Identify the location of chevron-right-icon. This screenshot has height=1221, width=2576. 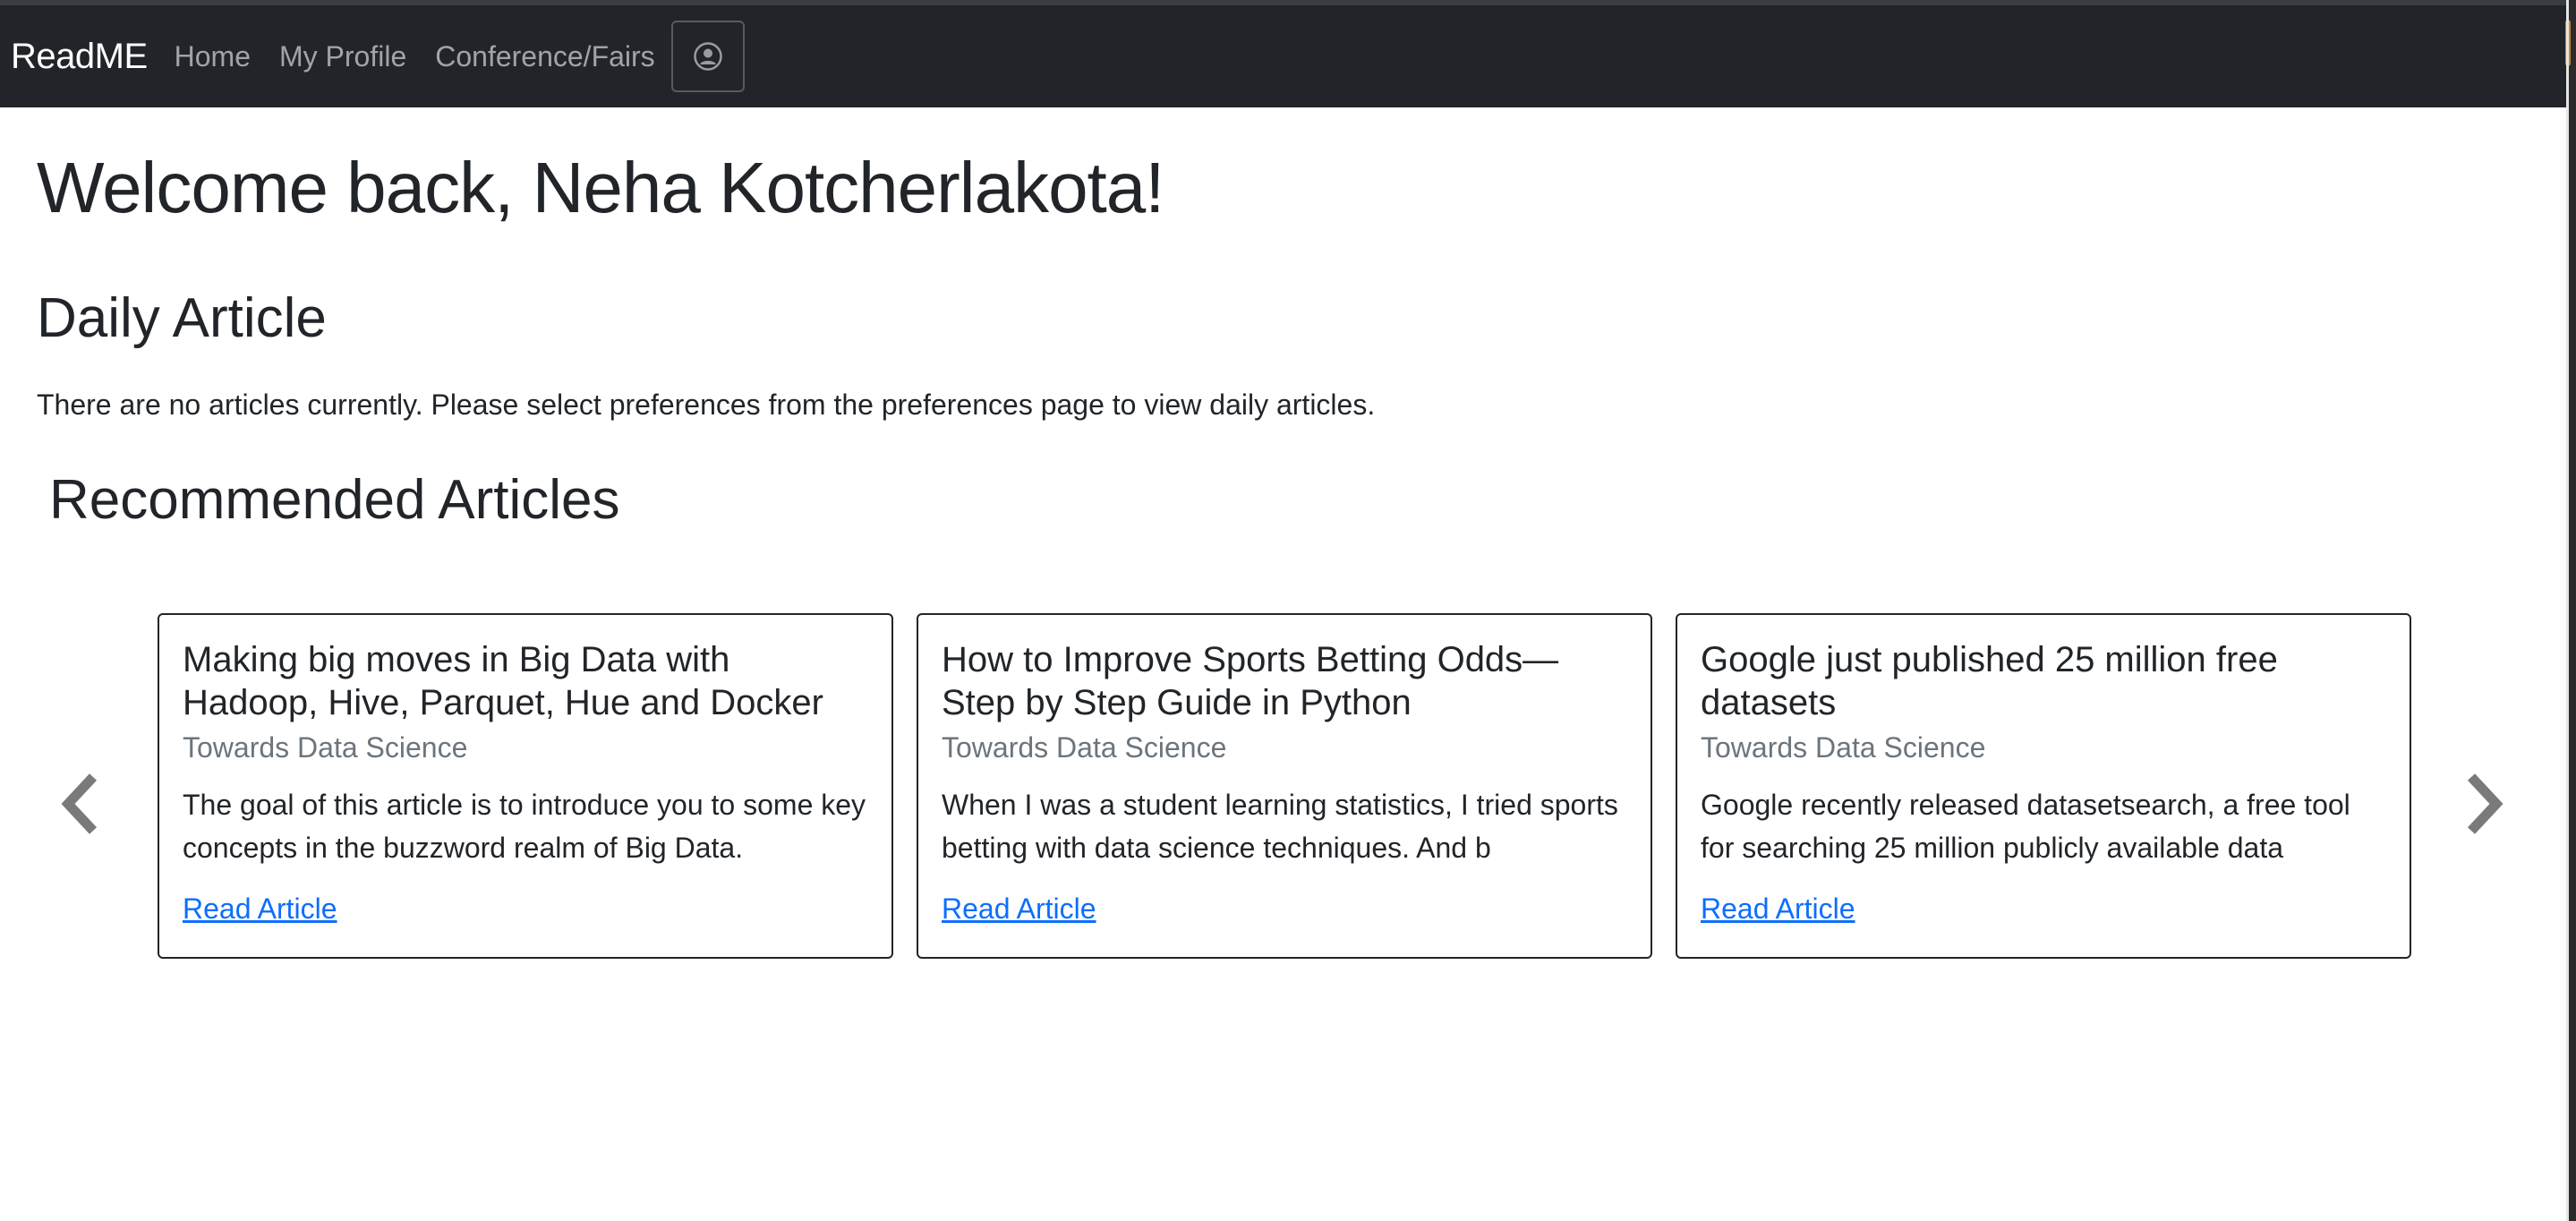
(2484, 806).